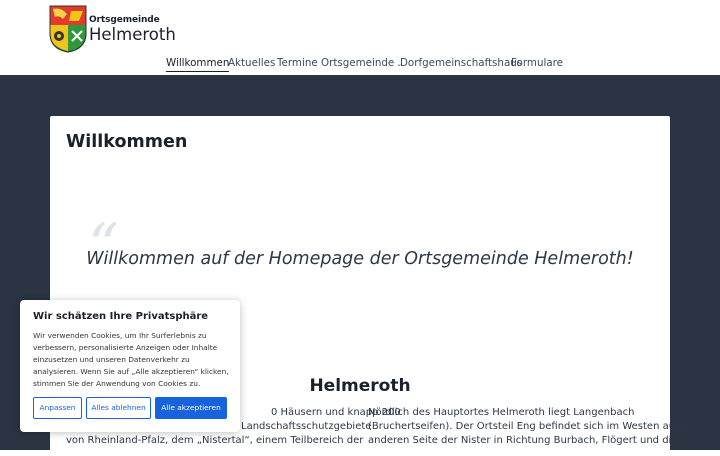  What do you see at coordinates (198, 63) in the screenshot?
I see `nav-item-willkommen: Willkommen` at bounding box center [198, 63].